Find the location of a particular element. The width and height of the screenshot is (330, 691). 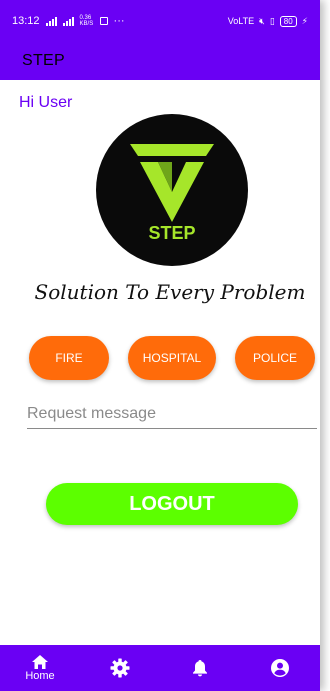

logo-text: STEP is located at coordinates (171, 233).